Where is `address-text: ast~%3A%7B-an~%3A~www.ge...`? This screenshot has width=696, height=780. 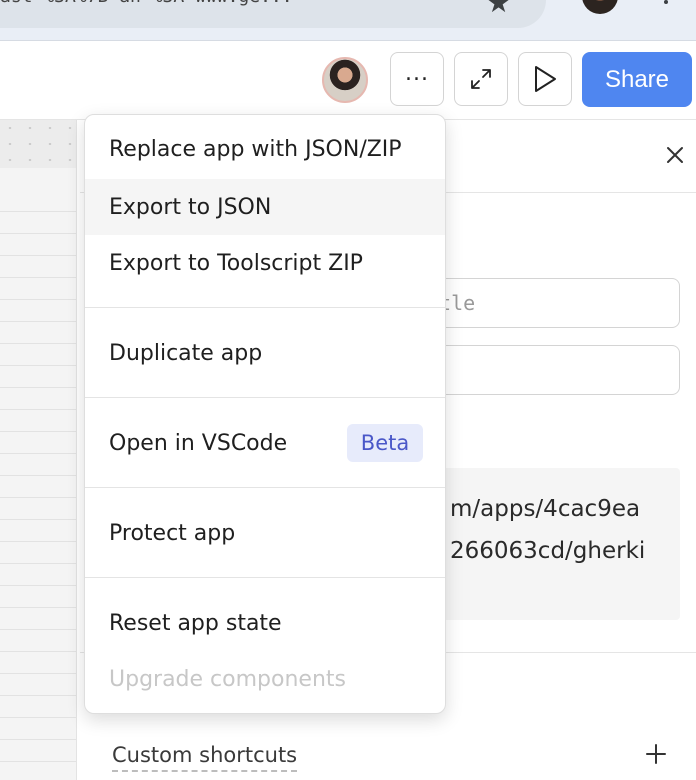 address-text: ast~%3A%7B-an~%3A~www.ge... is located at coordinates (146, 4).